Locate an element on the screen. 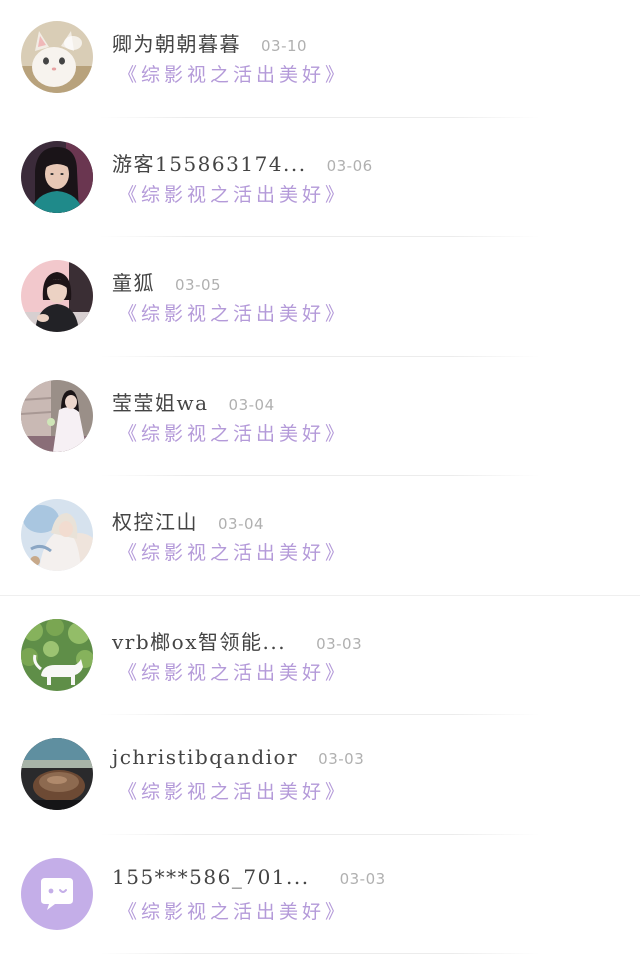 Image resolution: width=640 pixels, height=968 pixels. name-line: 权控江山 03-04 is located at coordinates (188, 520).